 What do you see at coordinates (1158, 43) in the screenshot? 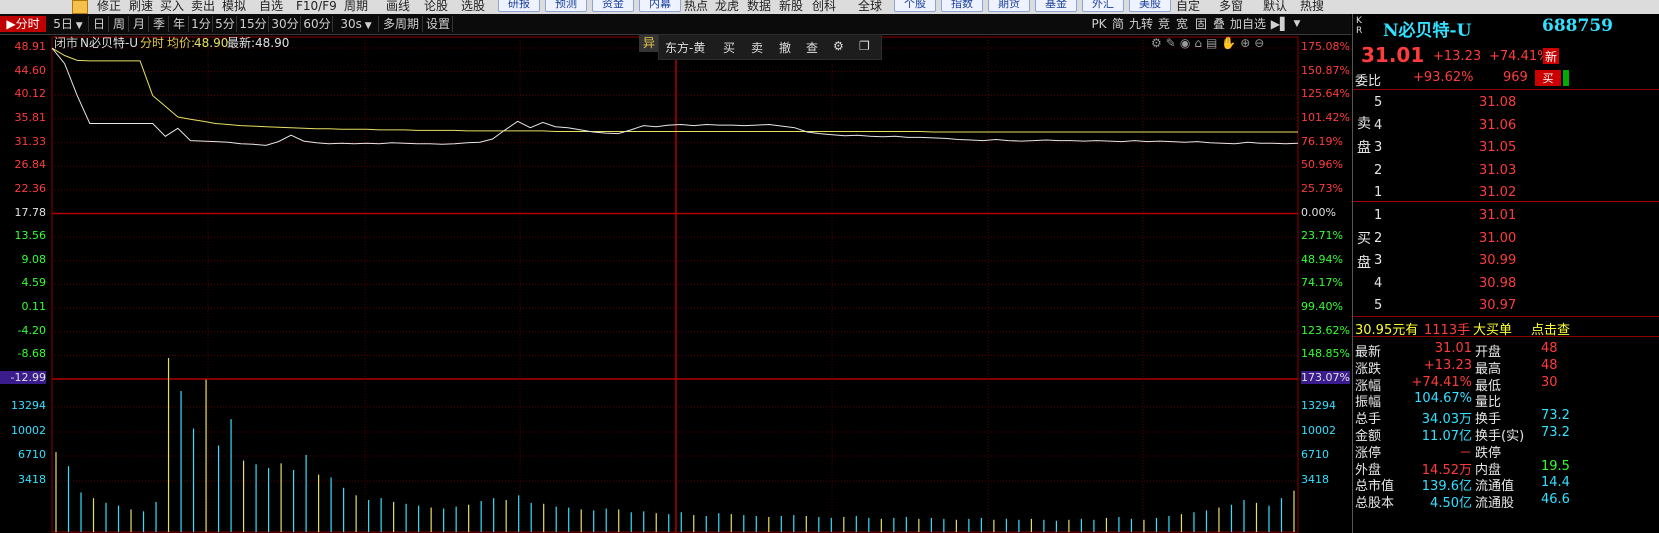
I see `settings-icon: ⚙` at bounding box center [1158, 43].